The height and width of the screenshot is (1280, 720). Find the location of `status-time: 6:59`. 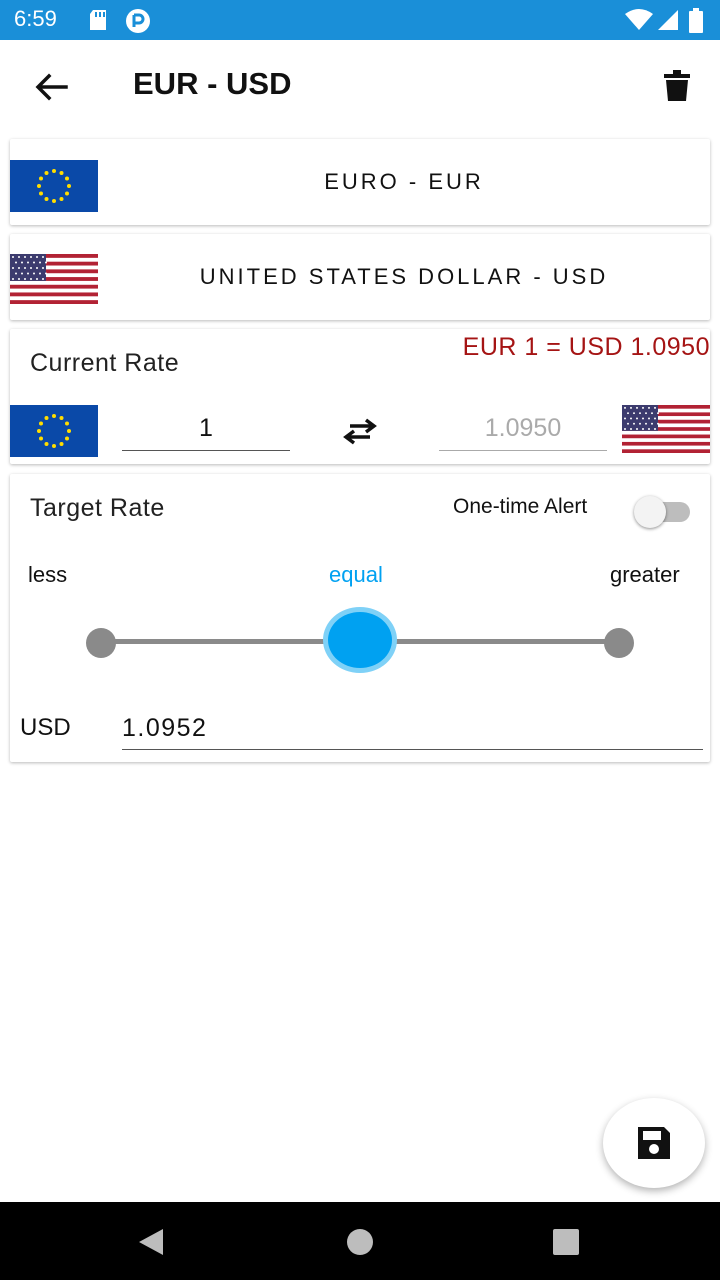

status-time: 6:59 is located at coordinates (35, 18).